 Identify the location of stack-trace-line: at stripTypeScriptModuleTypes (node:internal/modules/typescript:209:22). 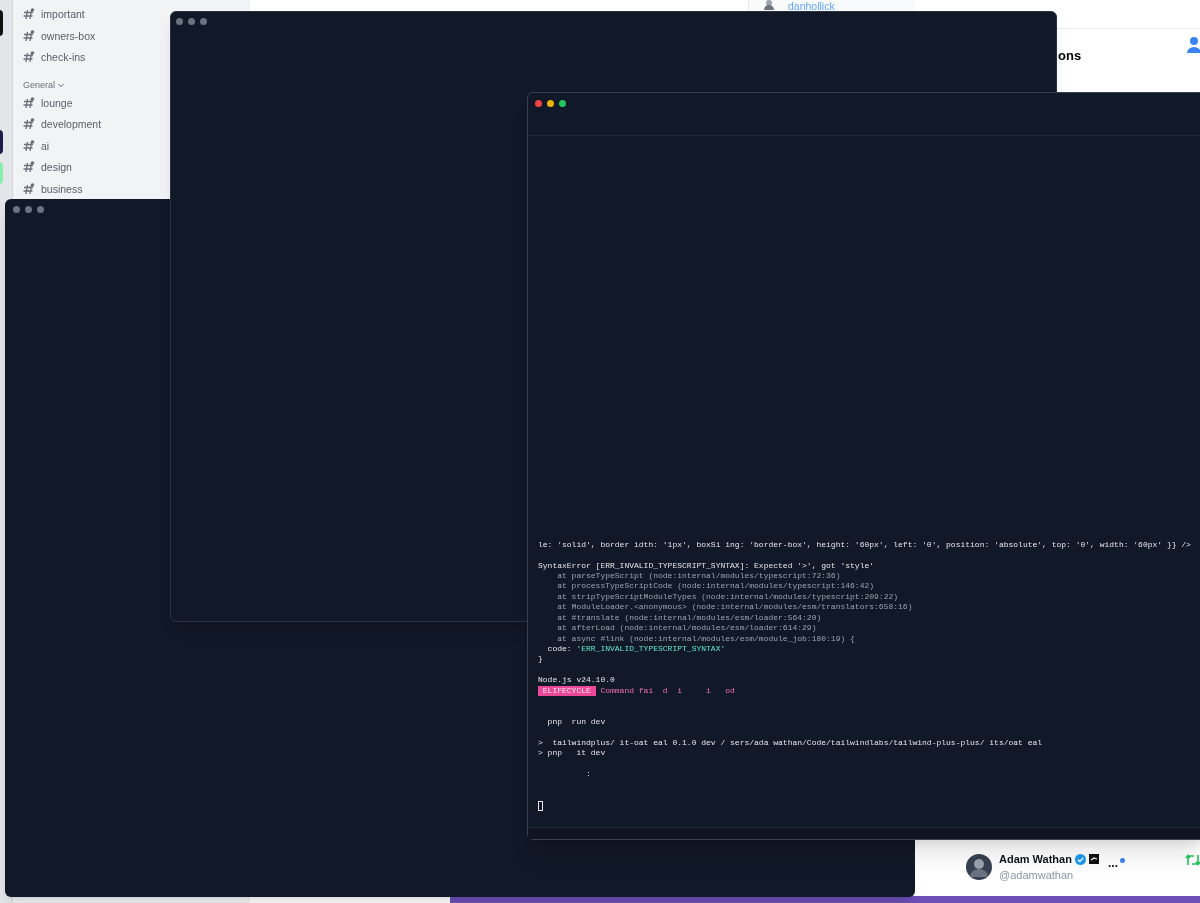
(727, 597).